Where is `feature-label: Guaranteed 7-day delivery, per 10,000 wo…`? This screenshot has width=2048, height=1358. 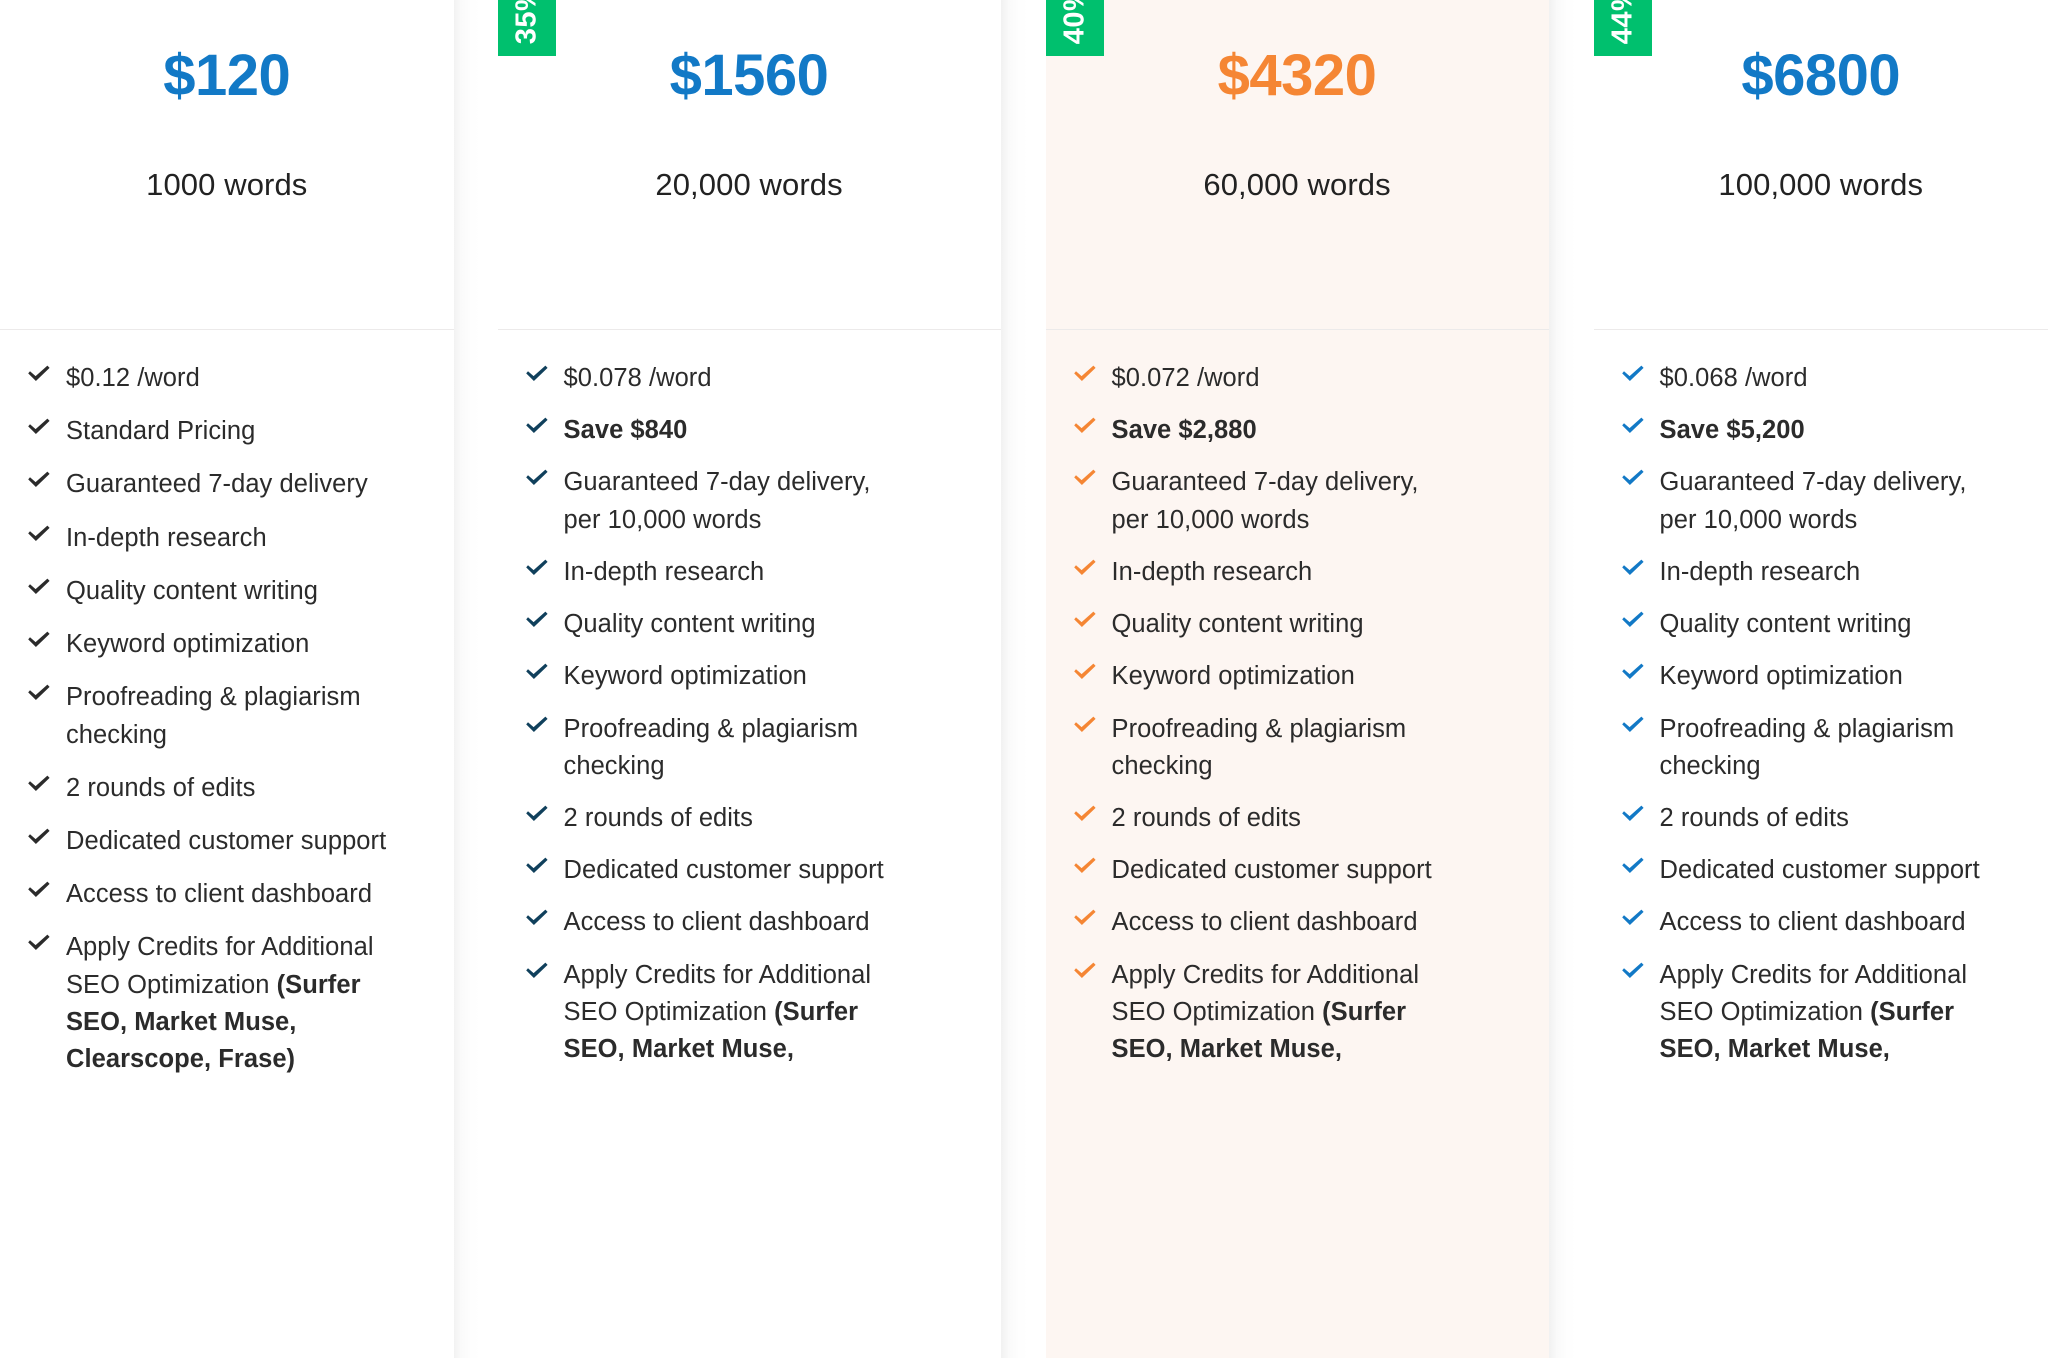 feature-label: Guaranteed 7-day delivery, per 10,000 wo… is located at coordinates (1813, 501).